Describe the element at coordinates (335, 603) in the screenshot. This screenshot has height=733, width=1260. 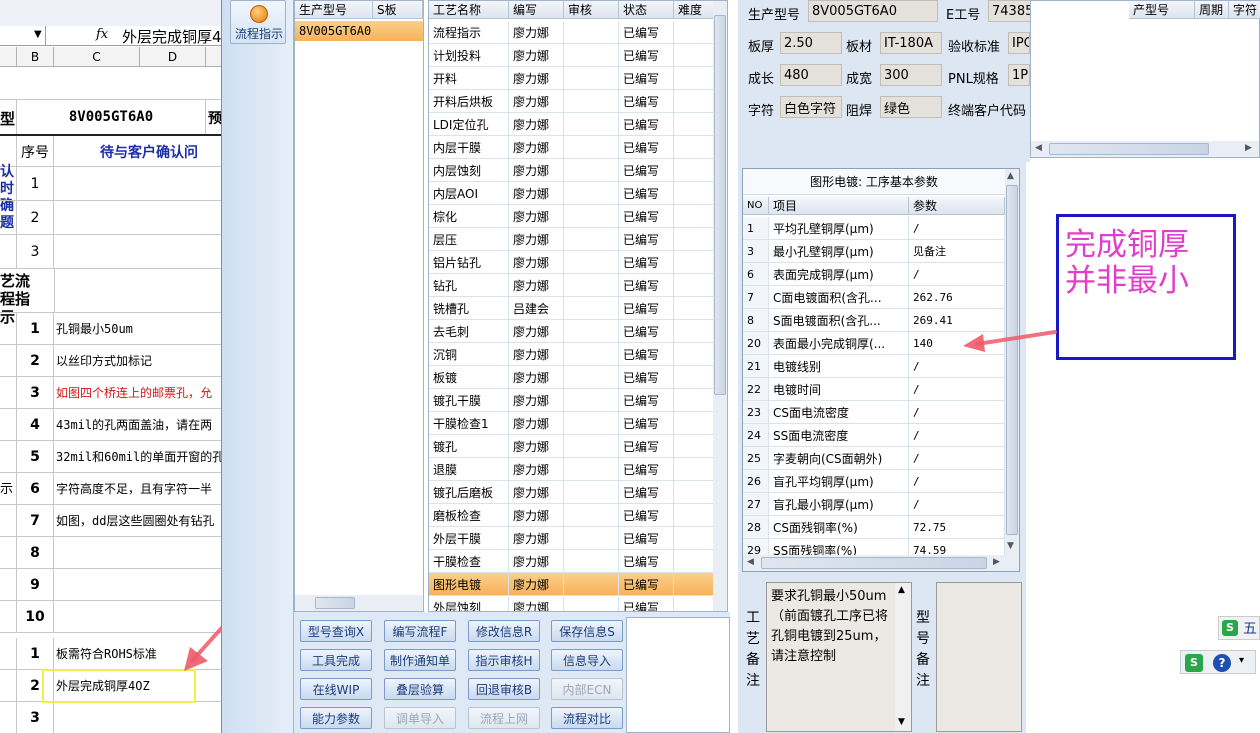
I see `hscroll-thumb` at that location.